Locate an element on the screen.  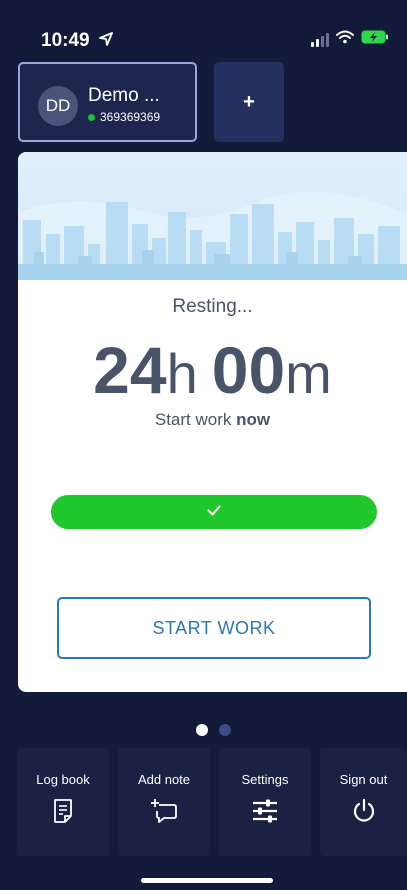
rest-progress-bar is located at coordinates (214, 512).